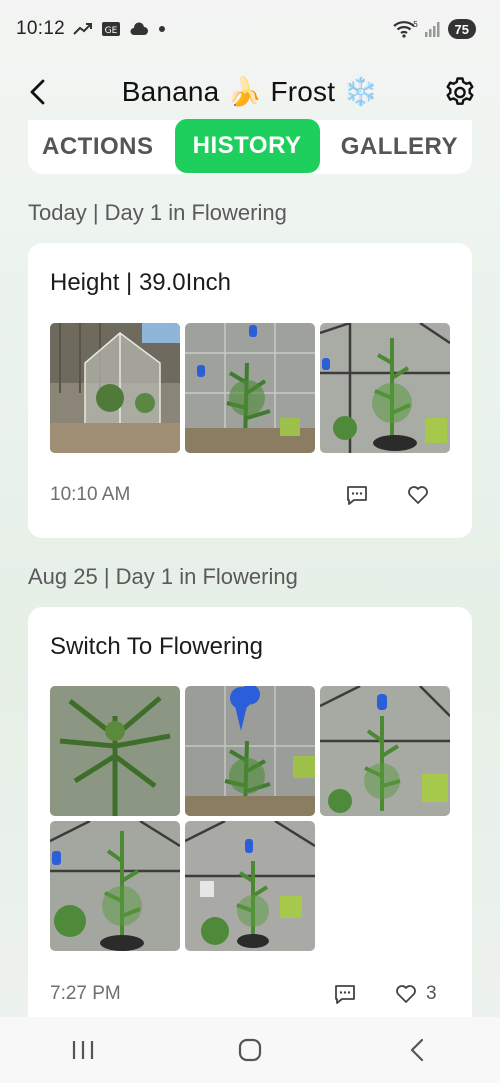 The height and width of the screenshot is (1083, 500). Describe the element at coordinates (83, 29) in the screenshot. I see `trend-icon` at that location.